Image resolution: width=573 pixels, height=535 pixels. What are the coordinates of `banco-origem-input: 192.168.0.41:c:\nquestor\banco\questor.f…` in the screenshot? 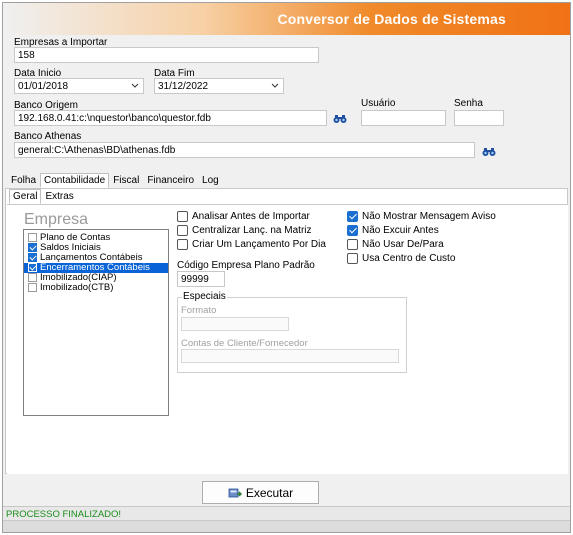 It's located at (170, 118).